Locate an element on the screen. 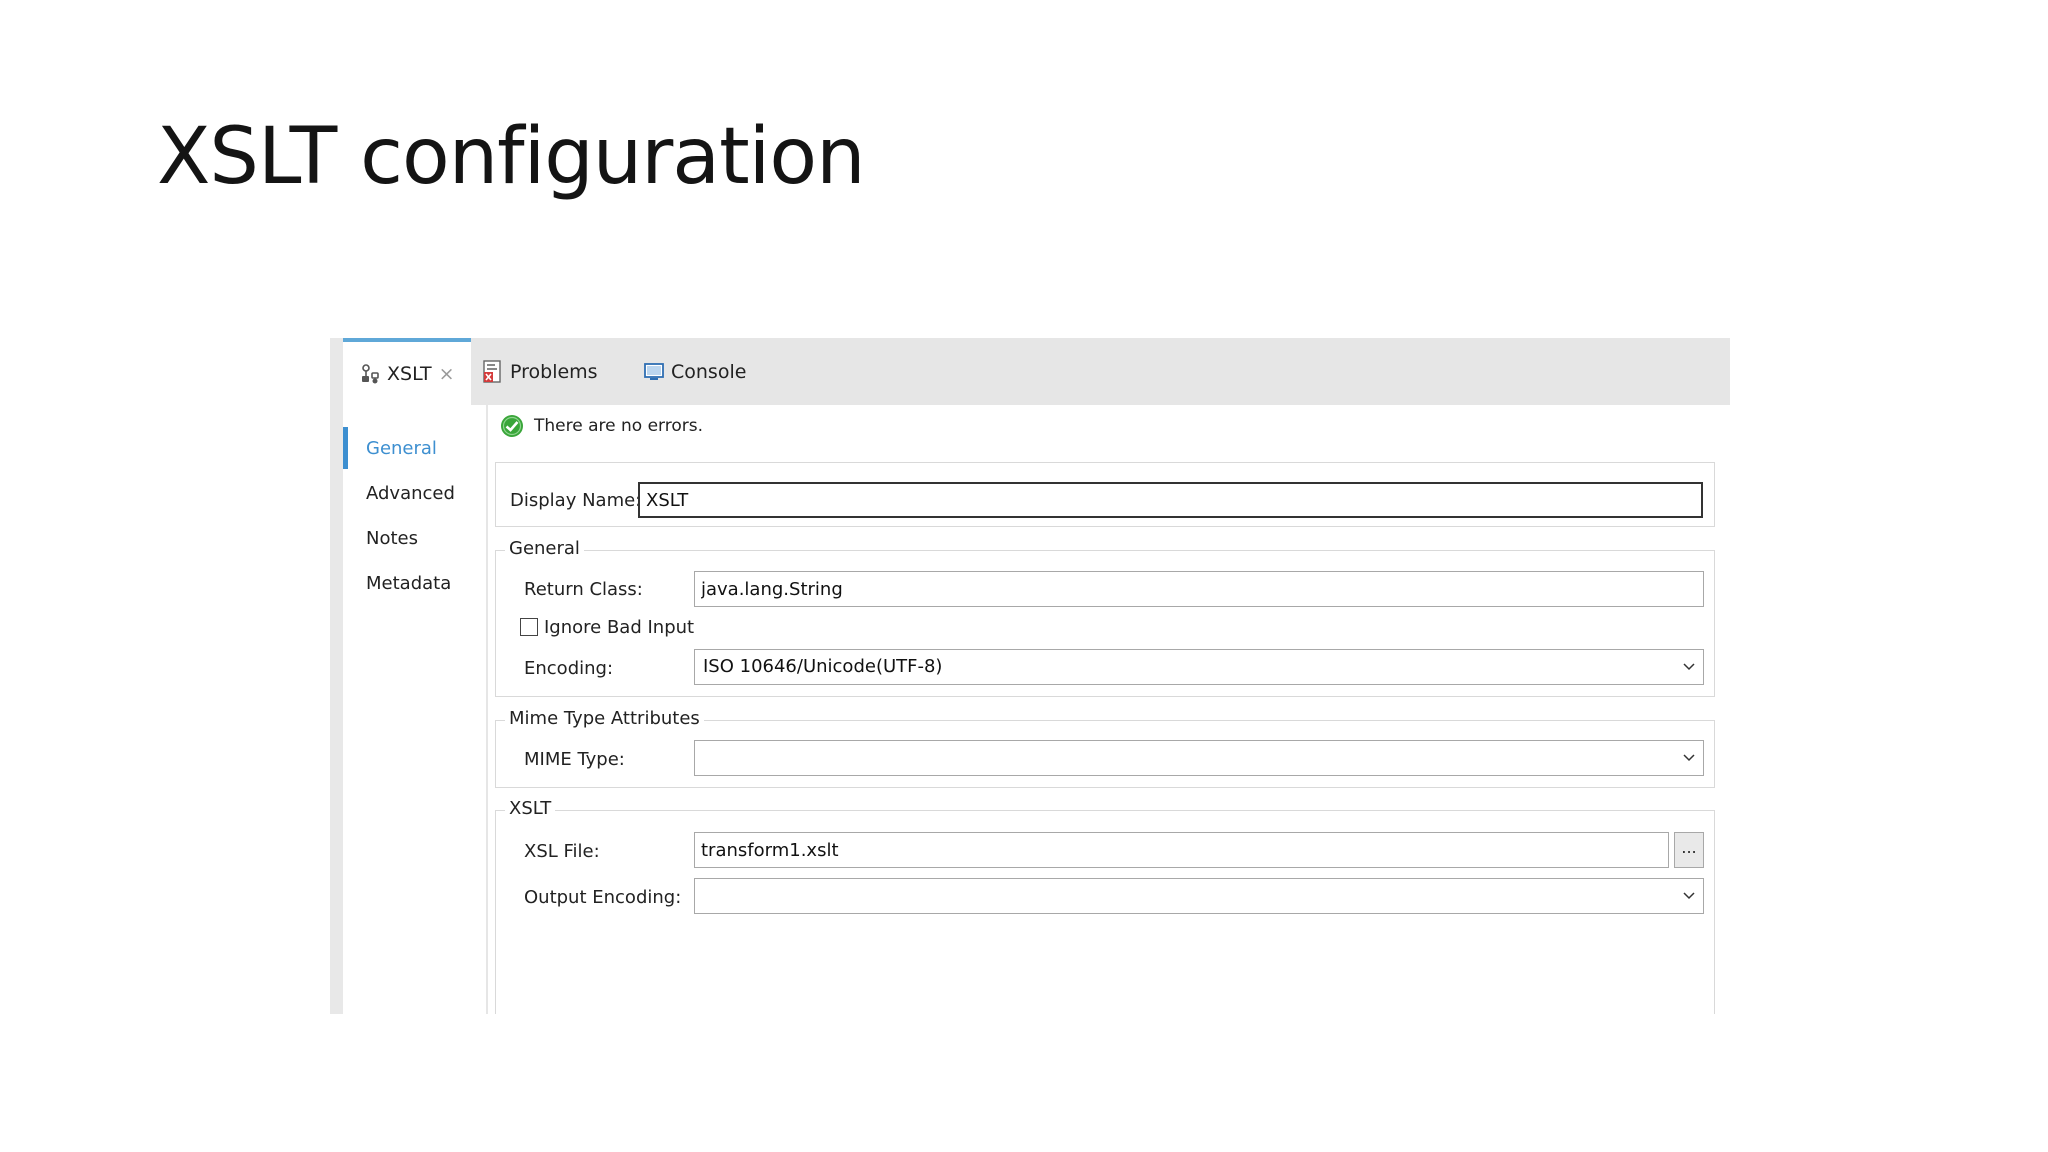  check-circle-icon is located at coordinates (512, 426).